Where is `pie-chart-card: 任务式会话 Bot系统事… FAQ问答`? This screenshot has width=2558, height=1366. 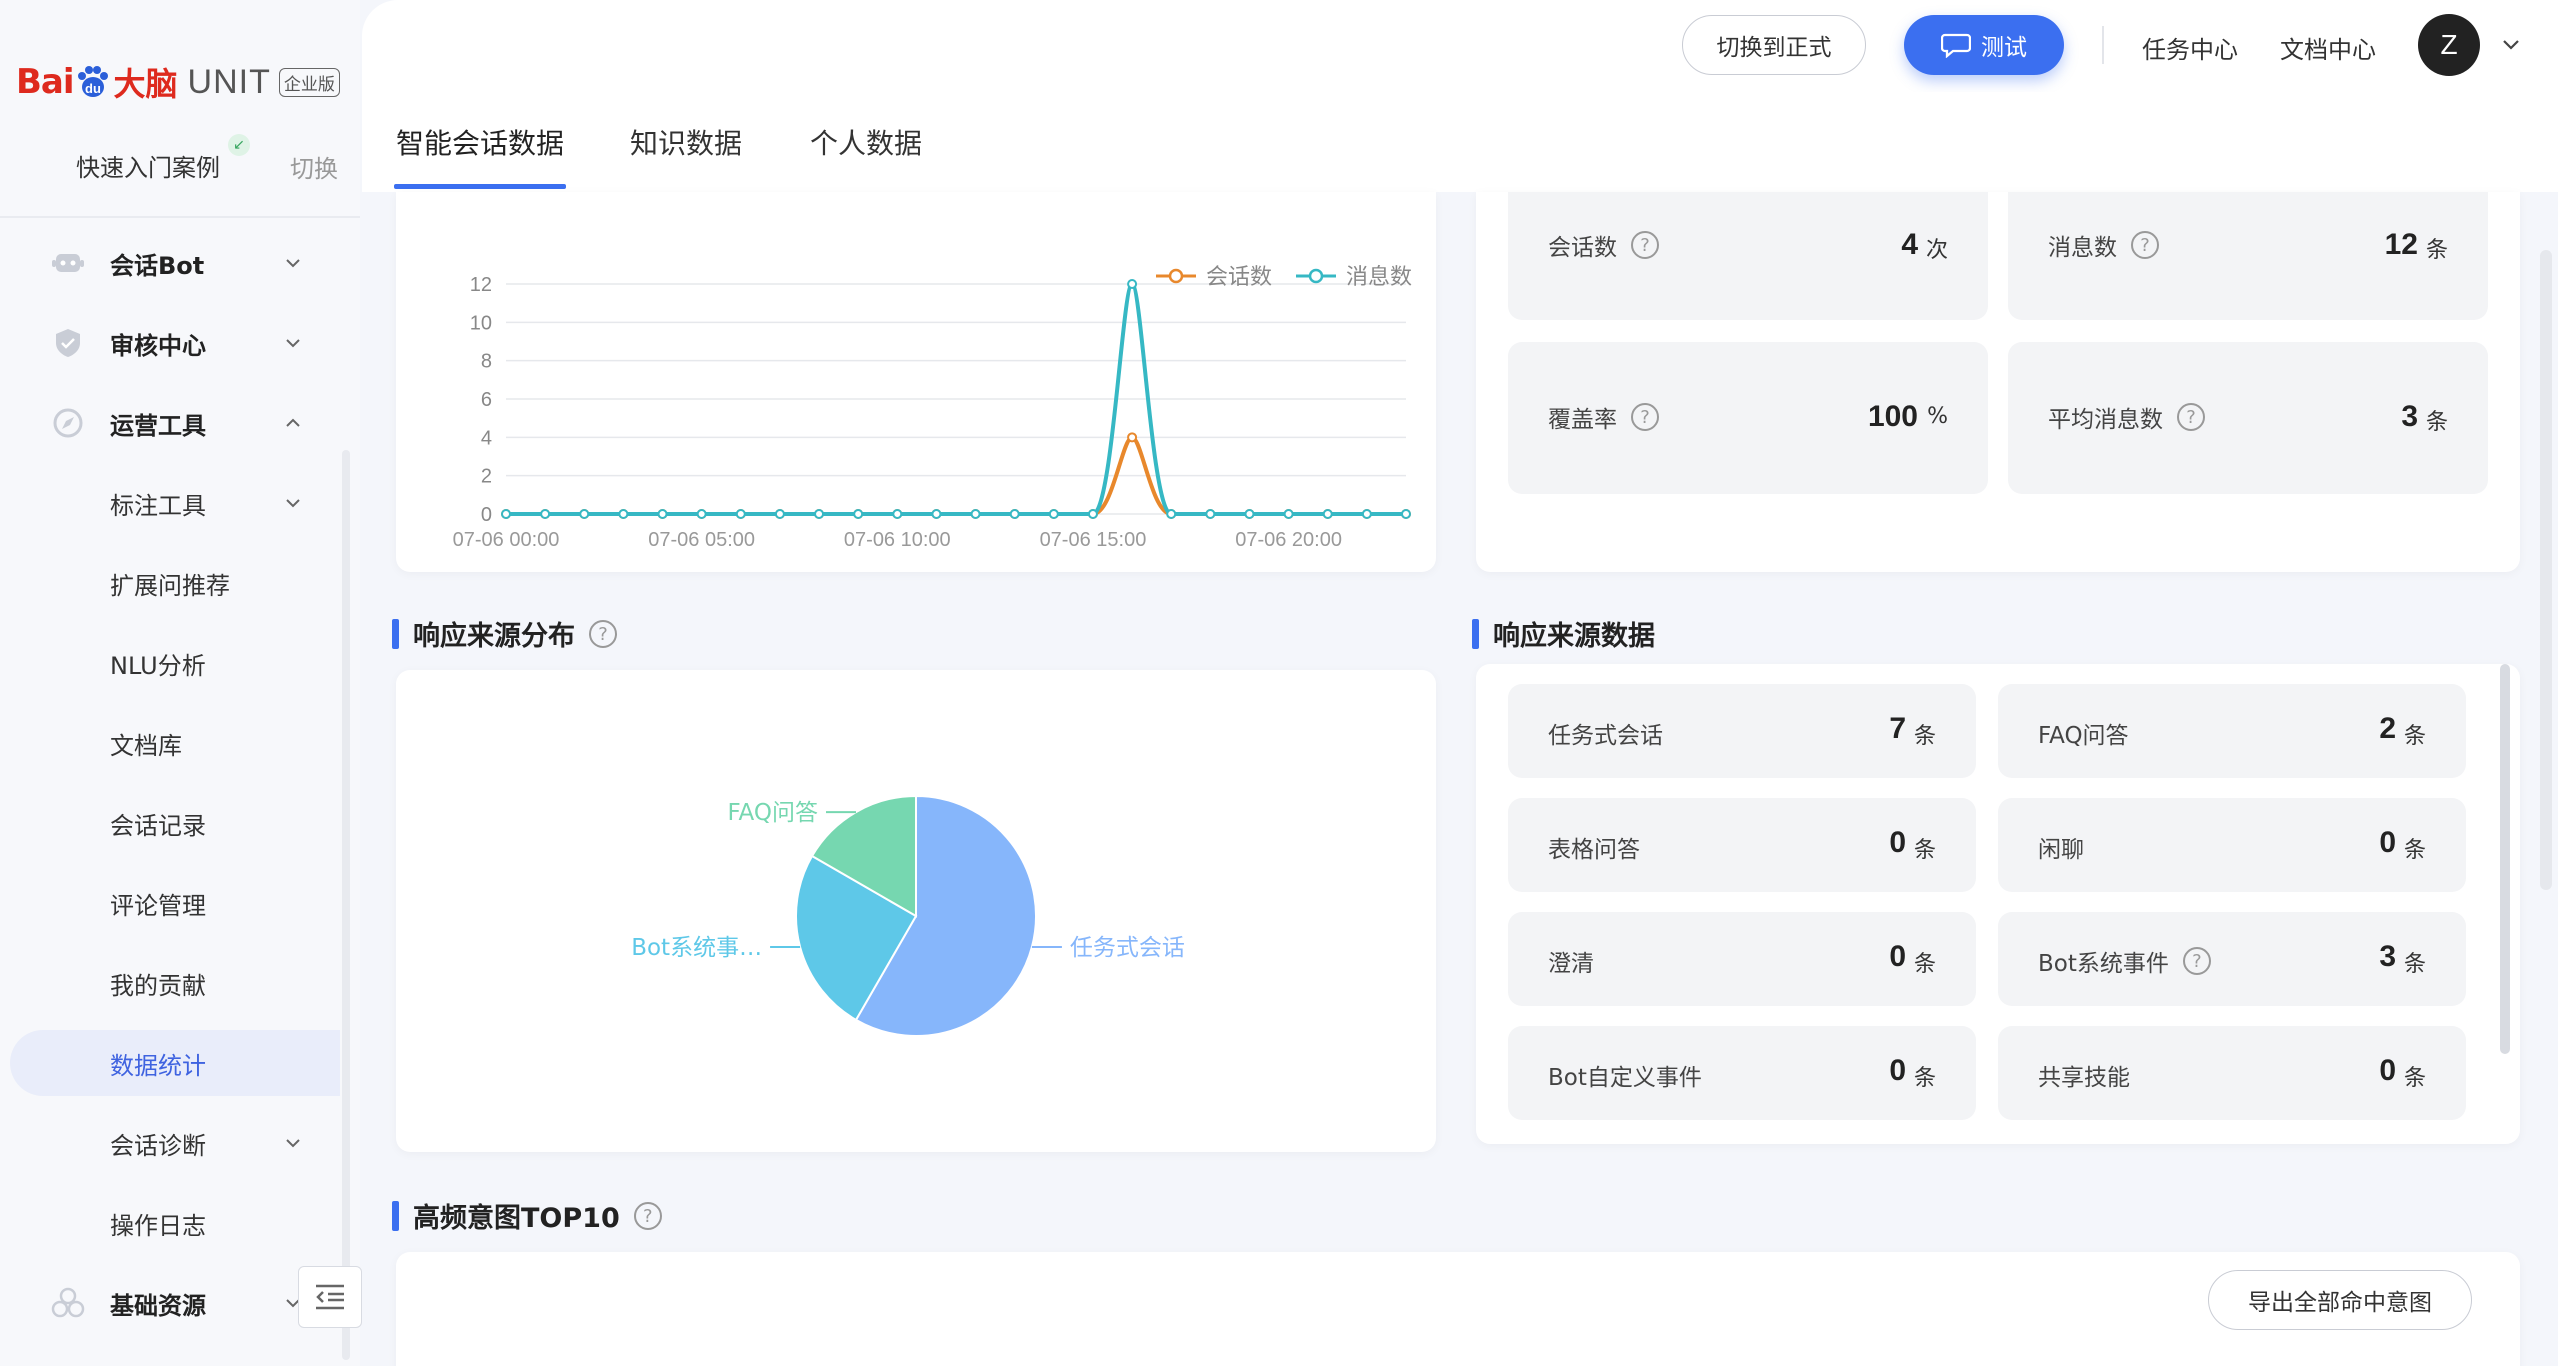 pie-chart-card: 任务式会话 Bot系统事… FAQ问答 is located at coordinates (916, 911).